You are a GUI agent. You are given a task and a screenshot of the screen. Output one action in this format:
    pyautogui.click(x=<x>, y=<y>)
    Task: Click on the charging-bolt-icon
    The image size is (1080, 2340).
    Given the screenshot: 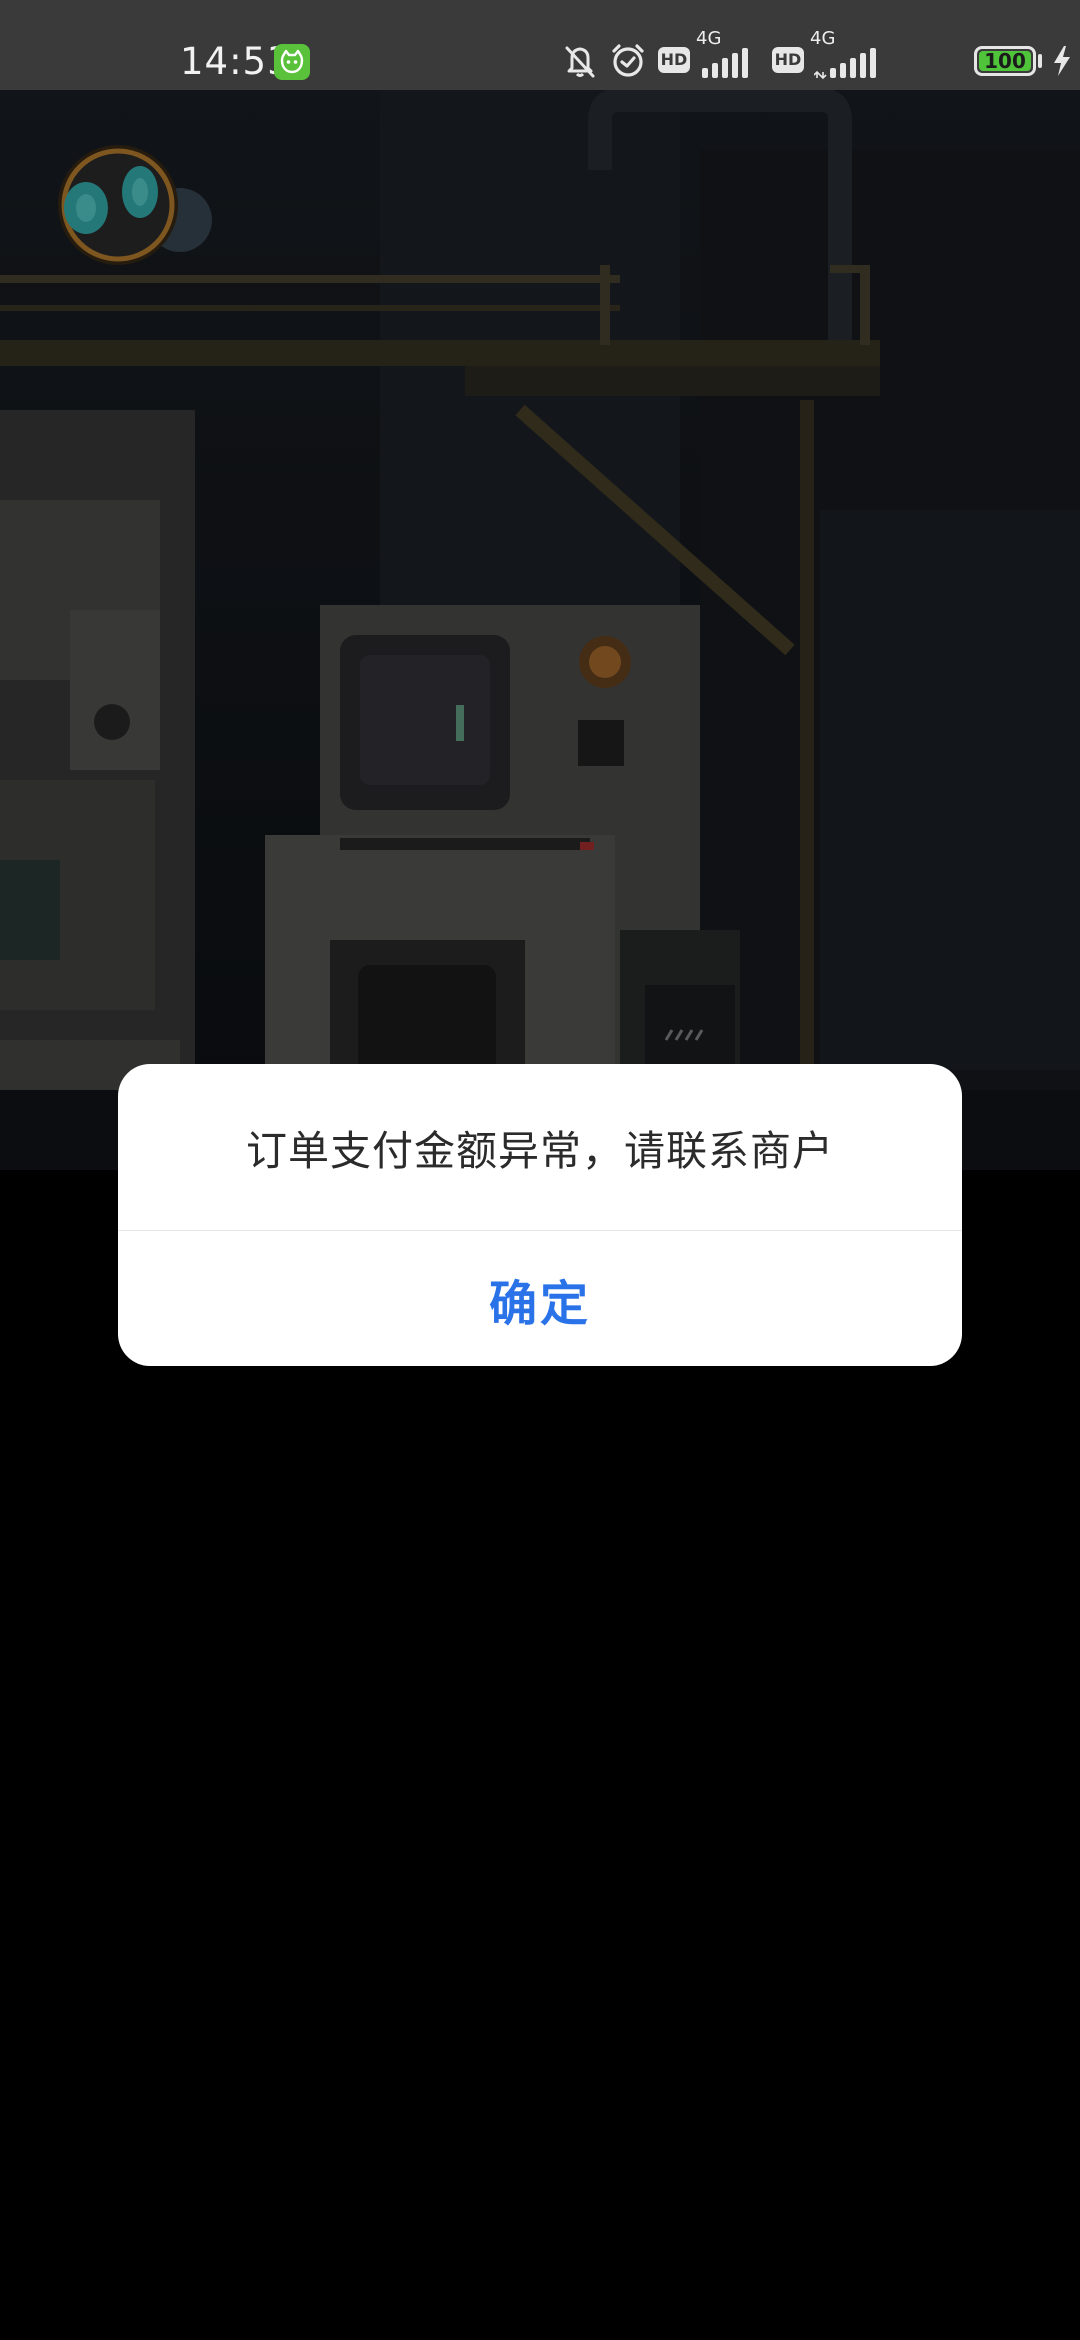 What is the action you would take?
    pyautogui.click(x=1062, y=61)
    